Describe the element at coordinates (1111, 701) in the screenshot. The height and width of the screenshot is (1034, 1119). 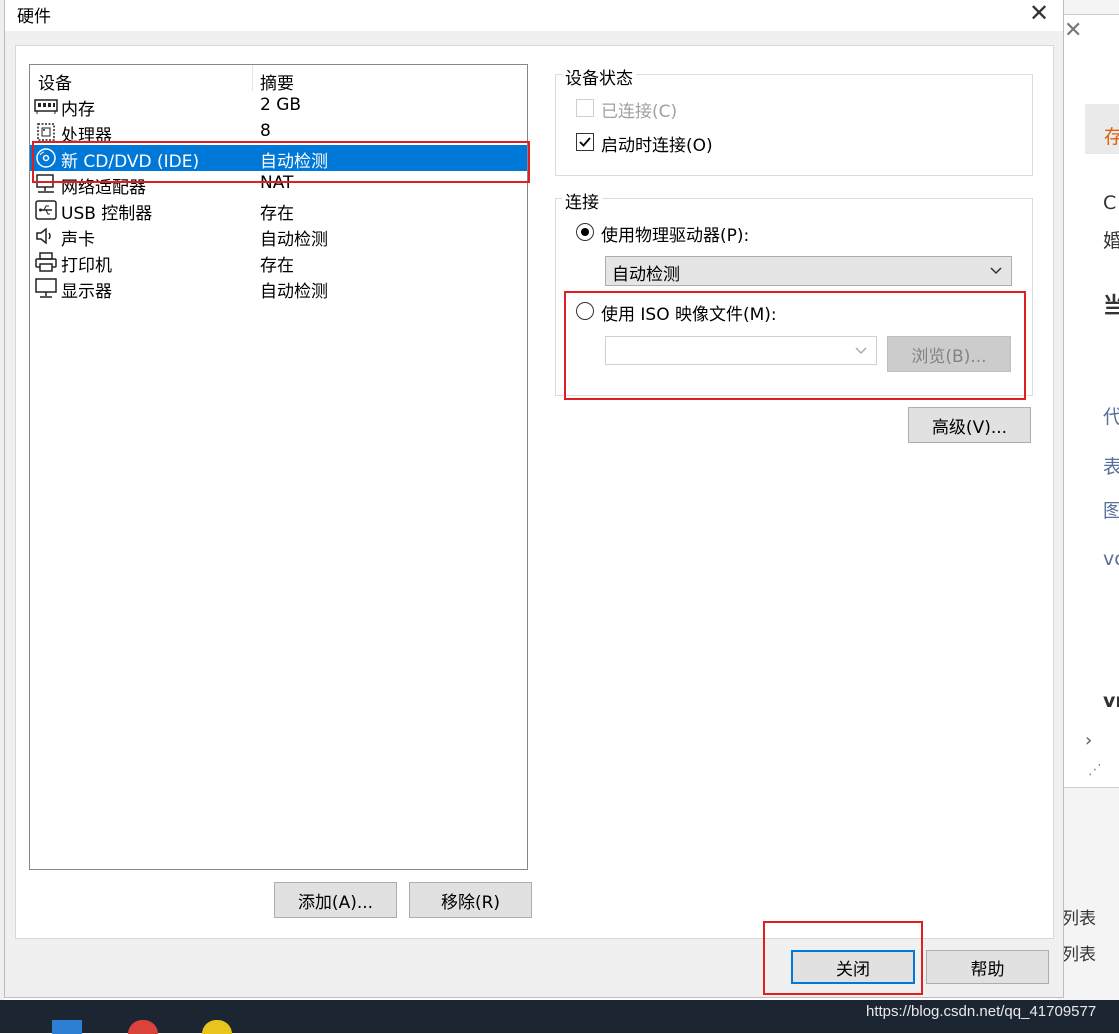
I see `background-char: vr` at that location.